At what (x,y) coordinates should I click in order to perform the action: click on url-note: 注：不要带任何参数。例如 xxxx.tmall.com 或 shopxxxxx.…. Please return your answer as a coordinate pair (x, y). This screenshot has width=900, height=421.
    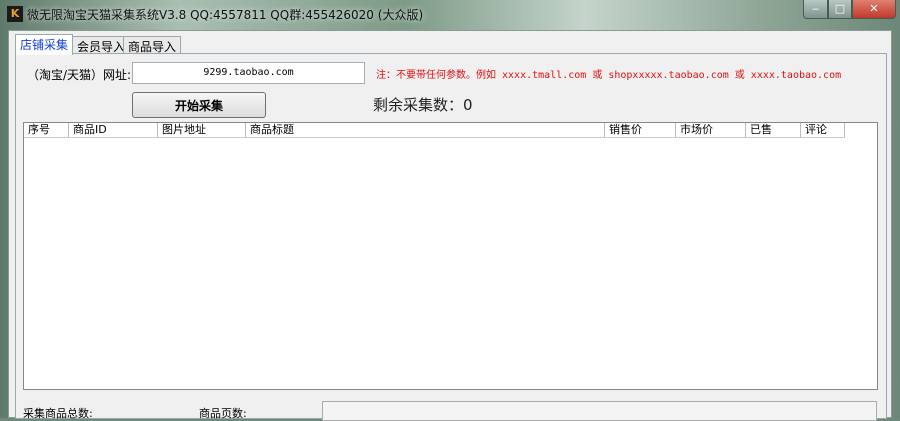
    Looking at the image, I should click on (609, 75).